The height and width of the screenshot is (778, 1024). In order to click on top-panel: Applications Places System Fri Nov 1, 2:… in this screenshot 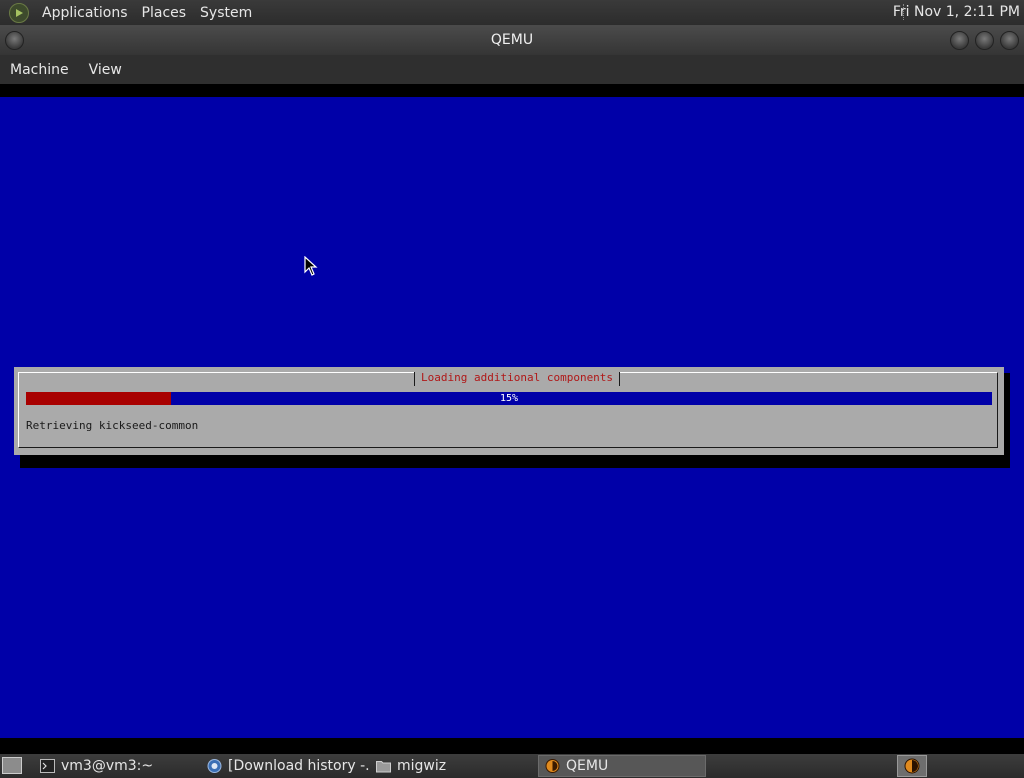, I will do `click(512, 12)`.